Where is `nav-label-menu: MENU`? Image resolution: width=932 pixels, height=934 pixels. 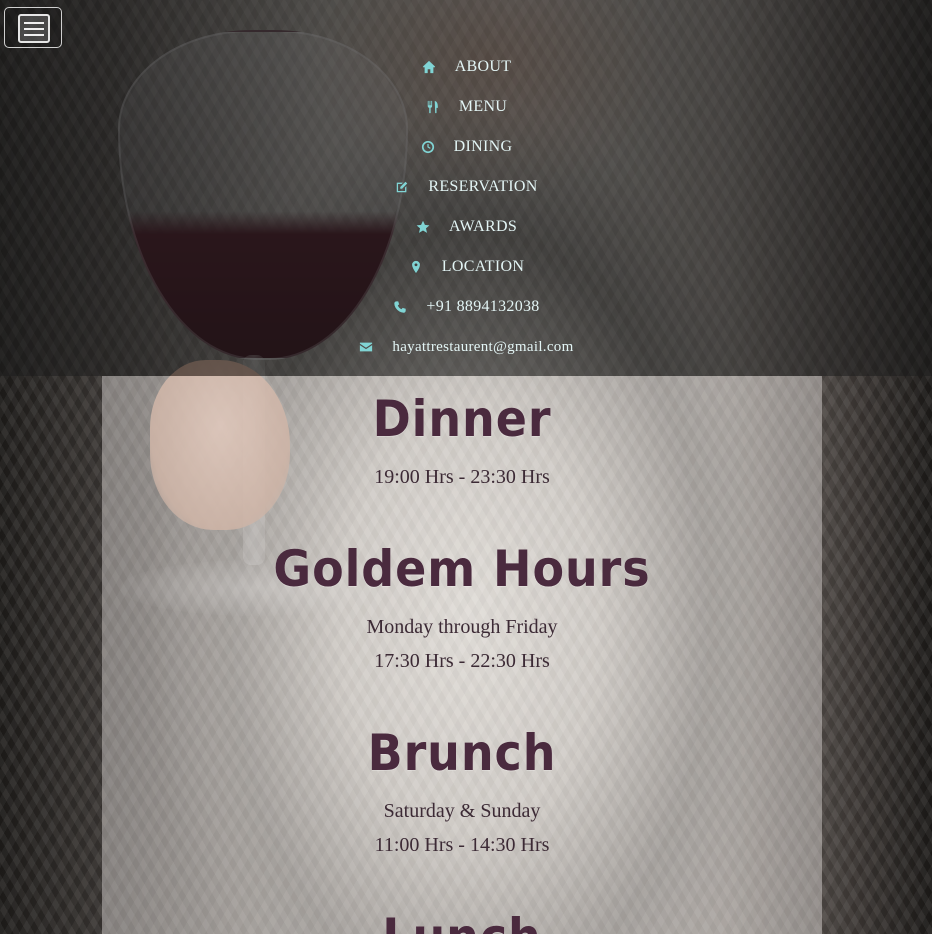
nav-label-menu: MENU is located at coordinates (483, 106).